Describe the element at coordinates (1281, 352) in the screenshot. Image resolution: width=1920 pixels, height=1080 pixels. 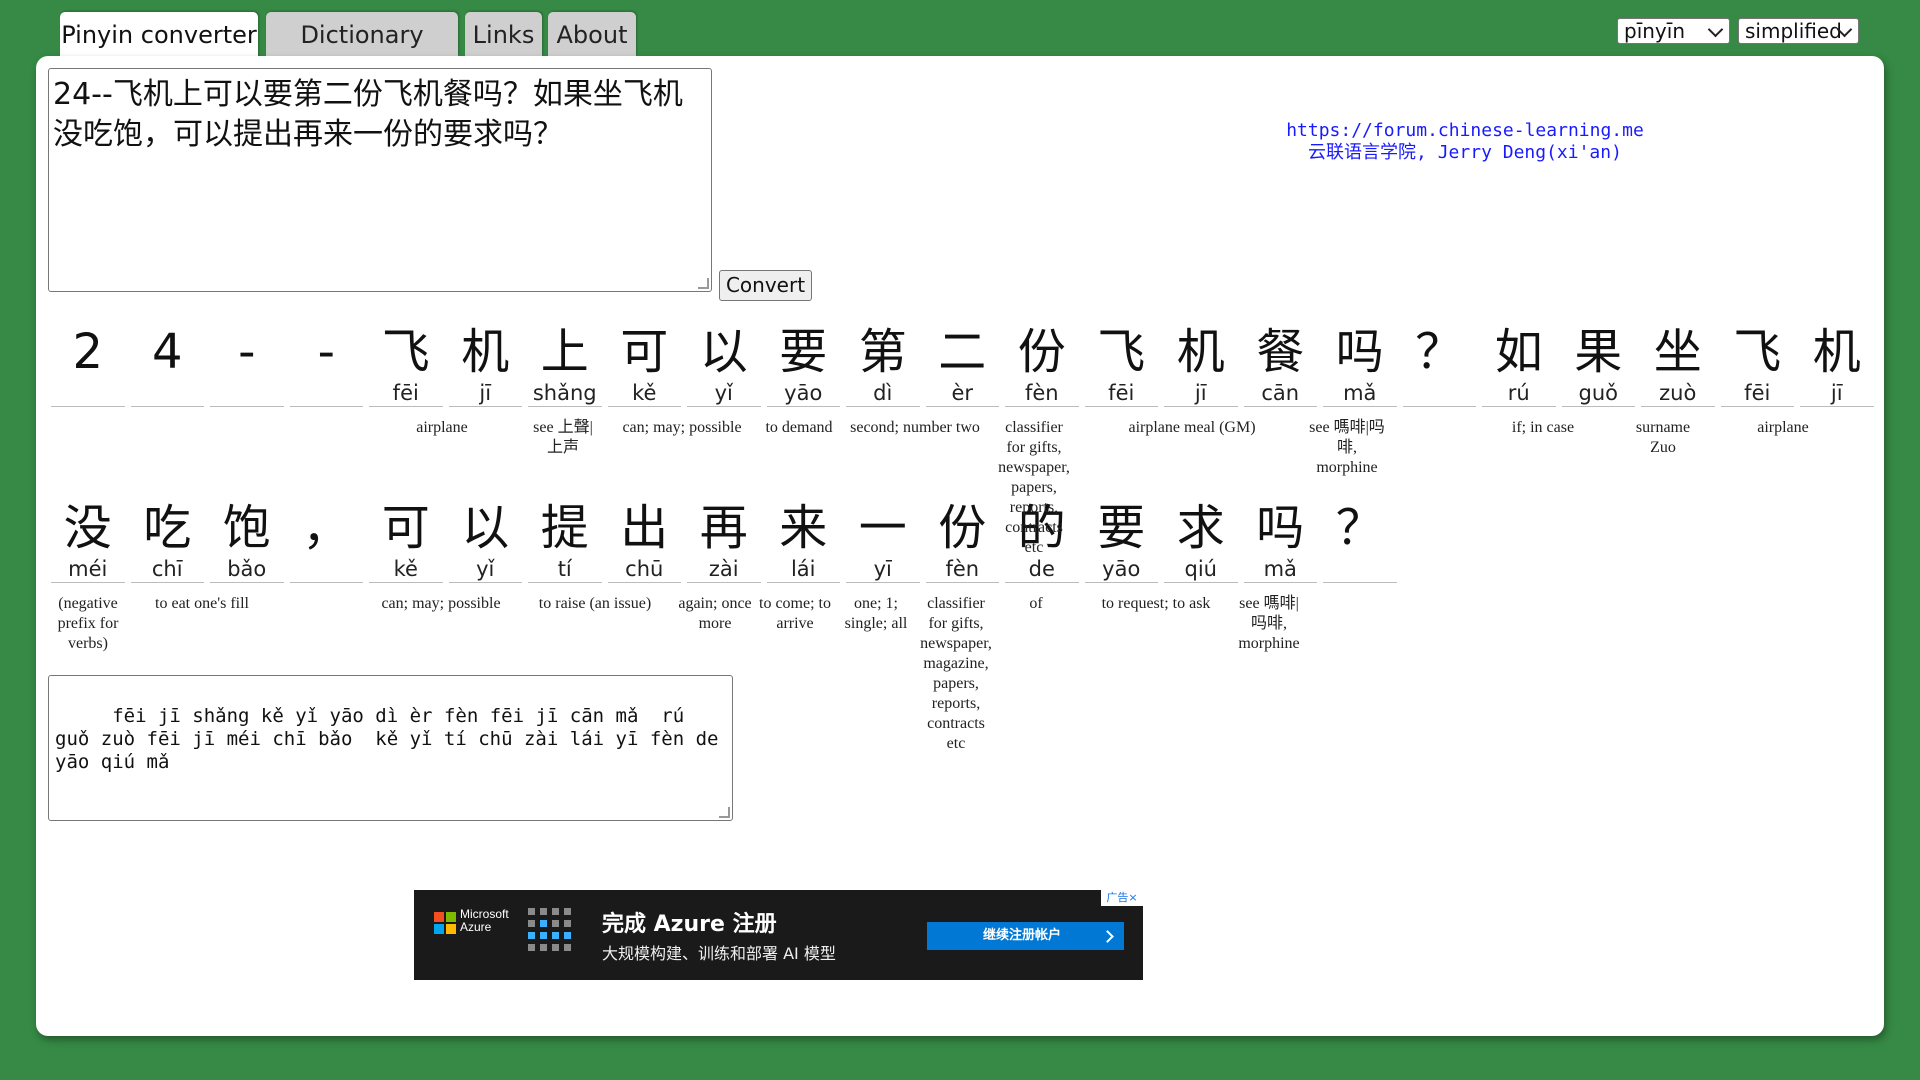
I see `hanzi-char: 餐` at that location.